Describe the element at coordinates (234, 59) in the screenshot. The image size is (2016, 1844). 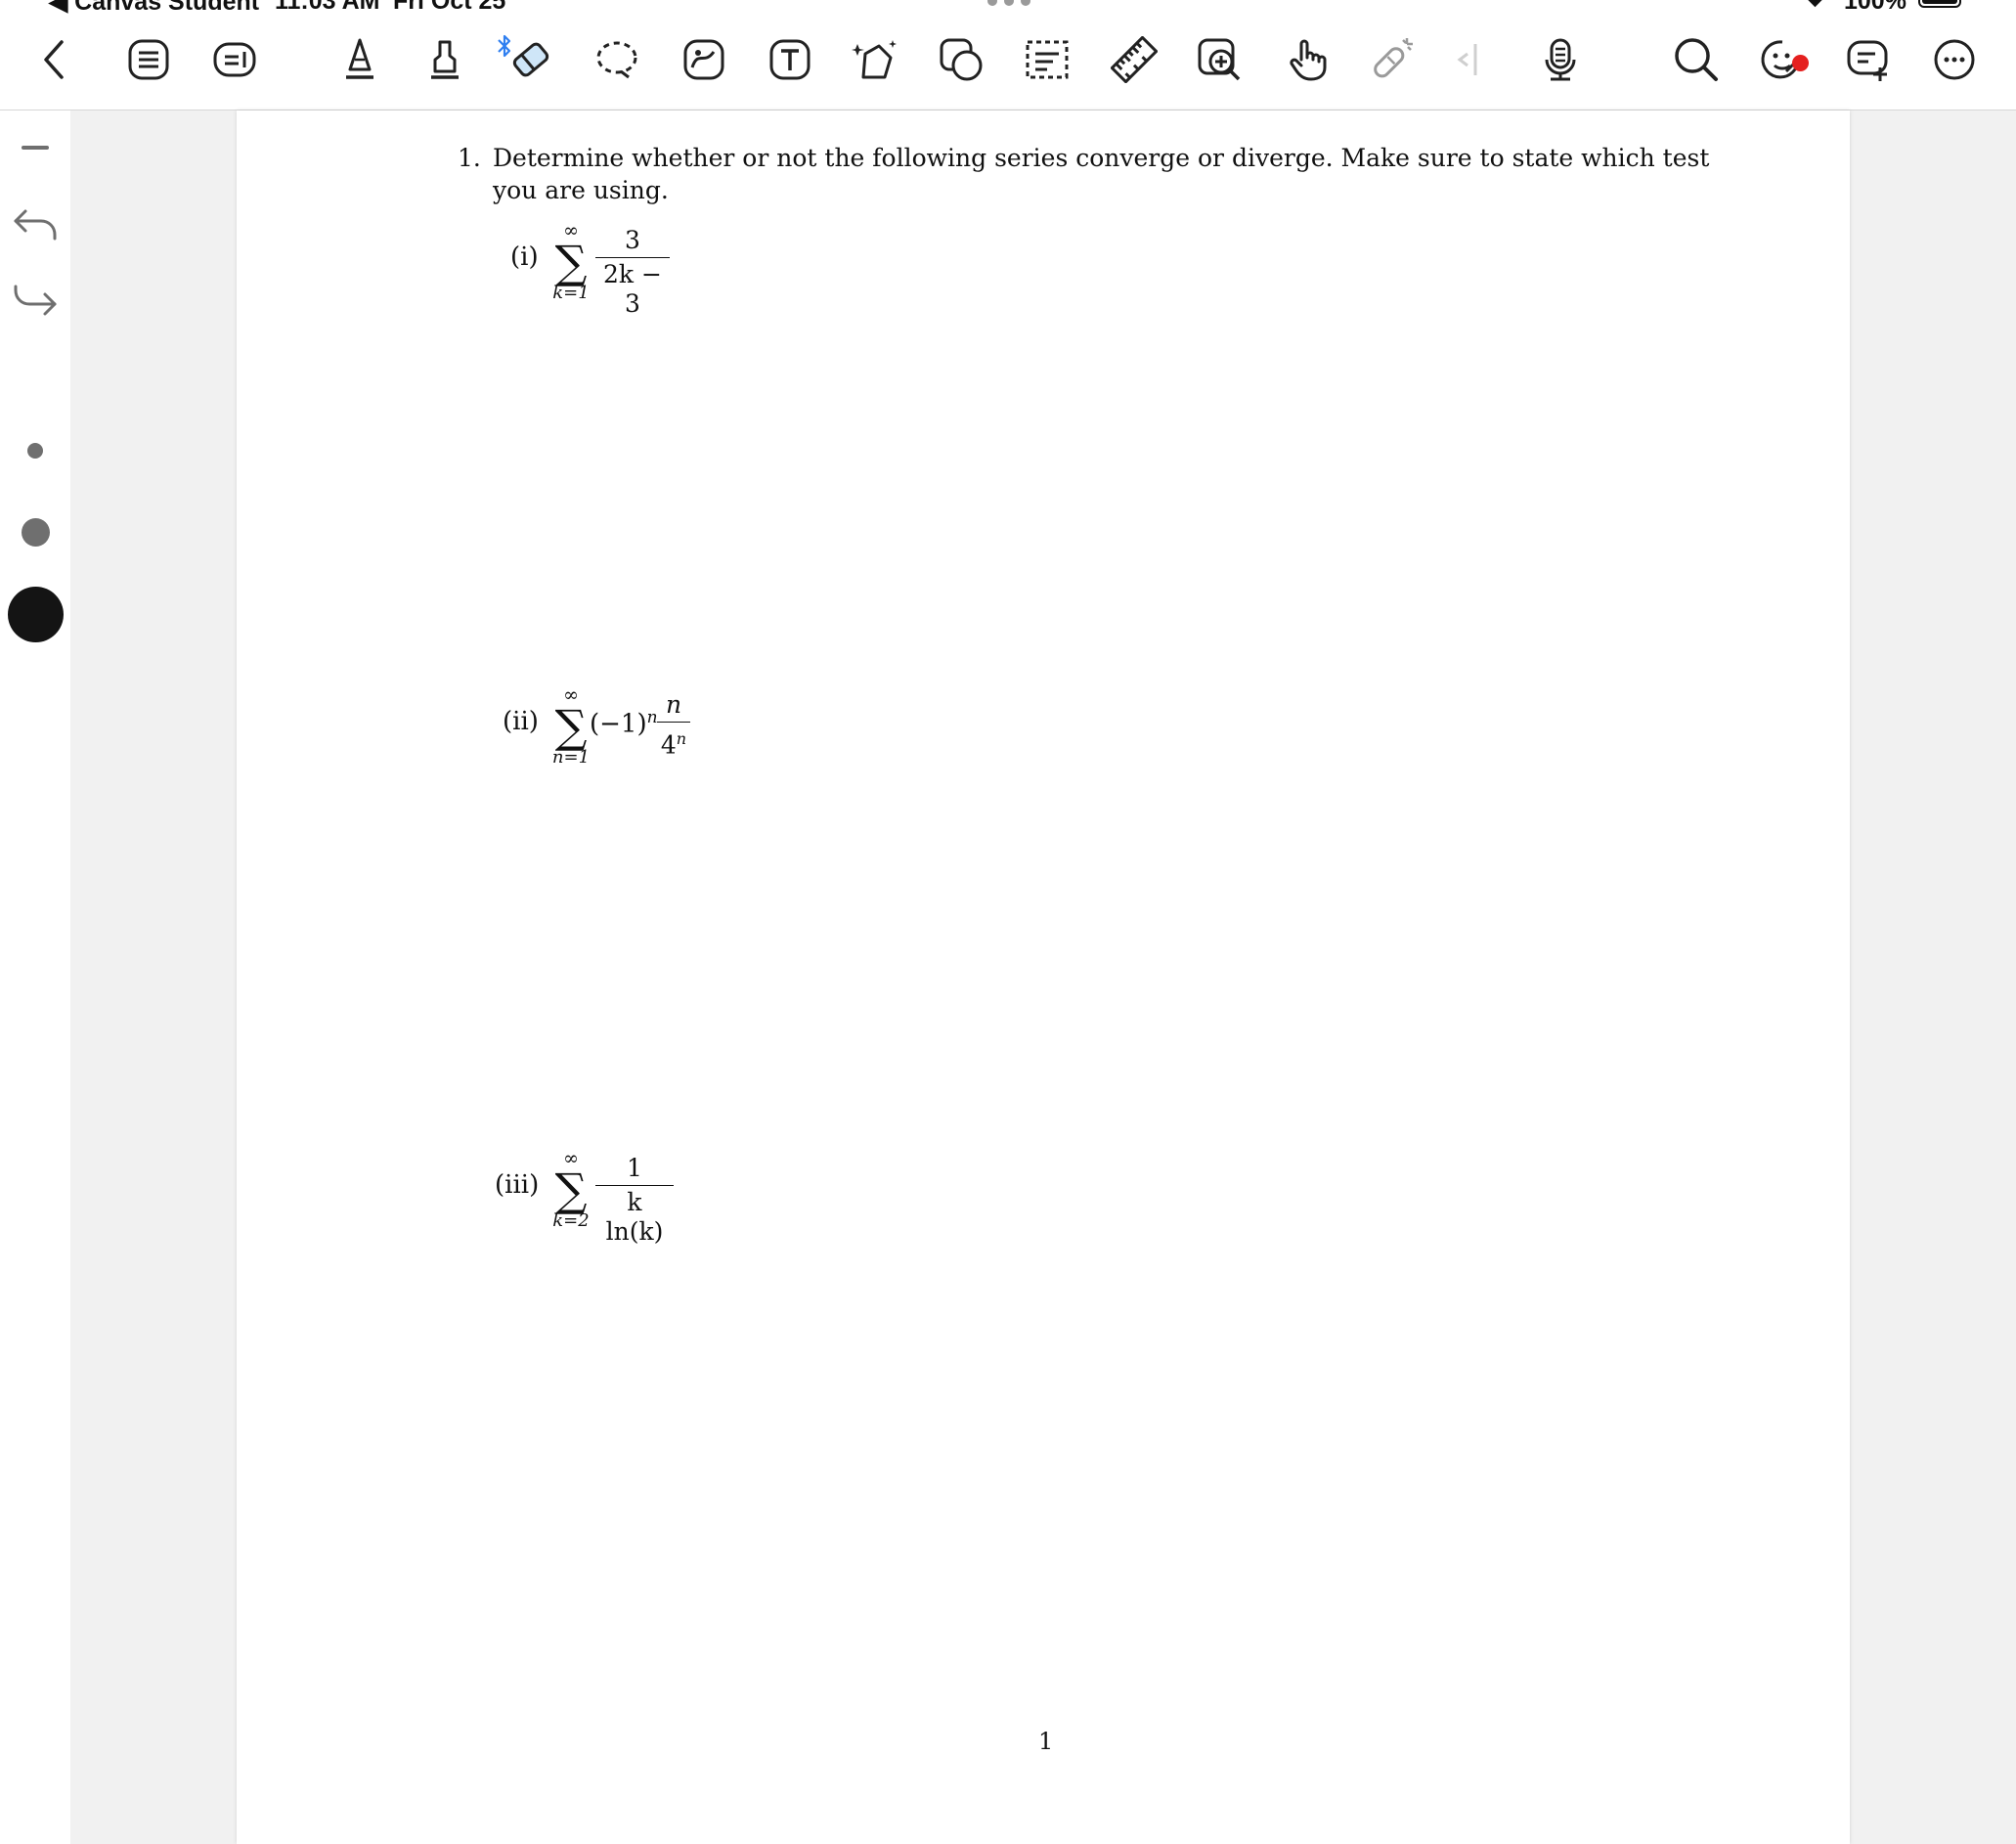
I see `comment-bubble-icon` at that location.